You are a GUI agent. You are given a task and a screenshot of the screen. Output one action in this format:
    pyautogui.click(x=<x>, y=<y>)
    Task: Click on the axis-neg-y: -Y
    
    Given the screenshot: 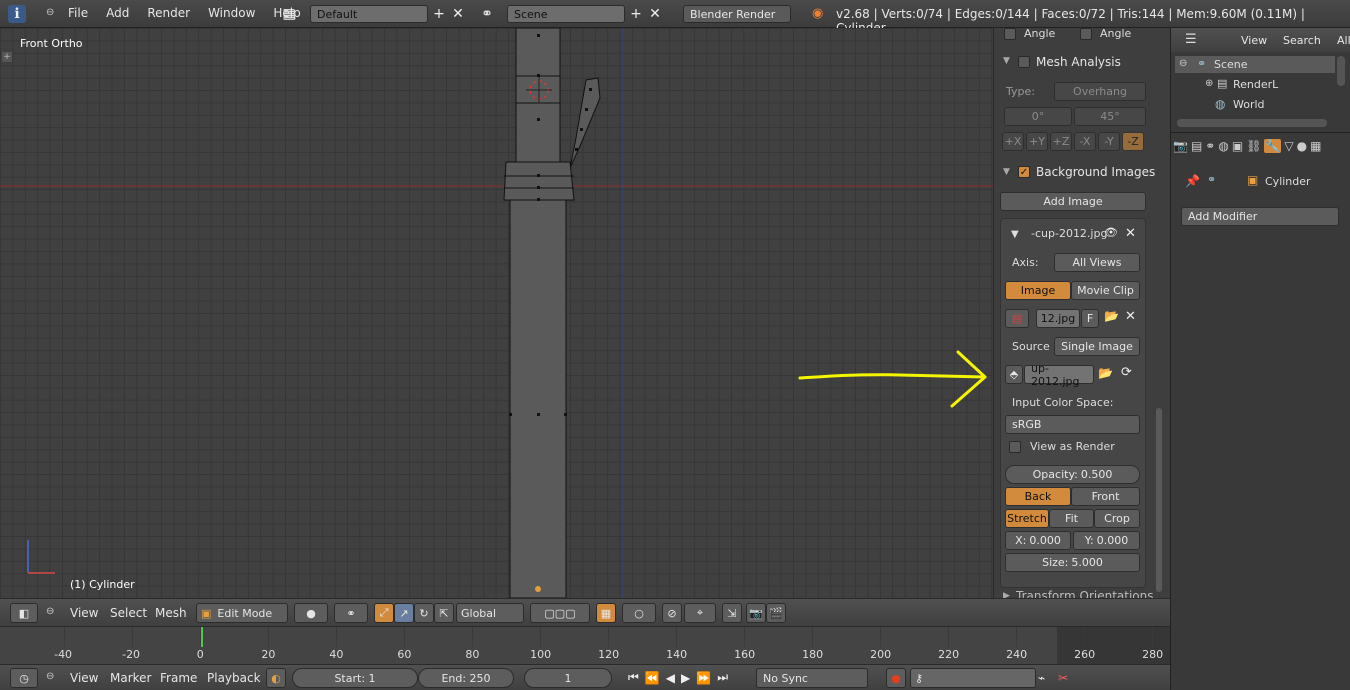 What is the action you would take?
    pyautogui.click(x=1109, y=141)
    